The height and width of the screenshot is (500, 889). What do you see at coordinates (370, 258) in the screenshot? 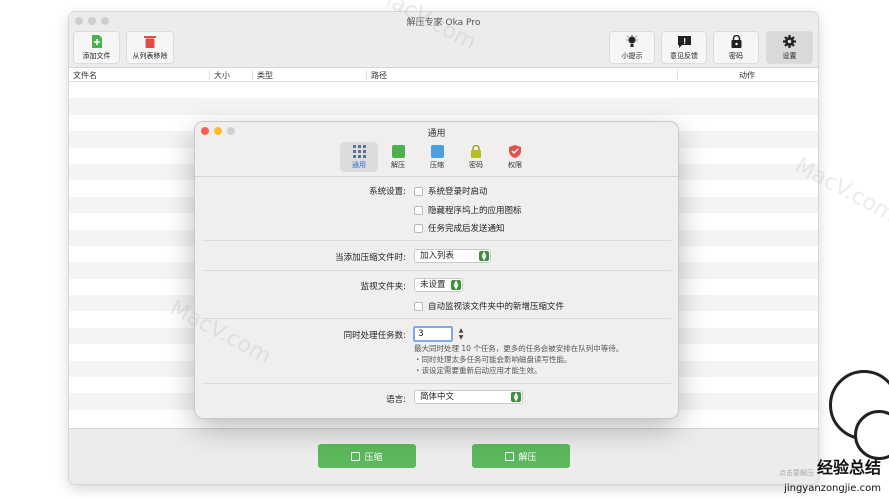
I see `on-add-archive-label: 当添加压缩文件时:` at bounding box center [370, 258].